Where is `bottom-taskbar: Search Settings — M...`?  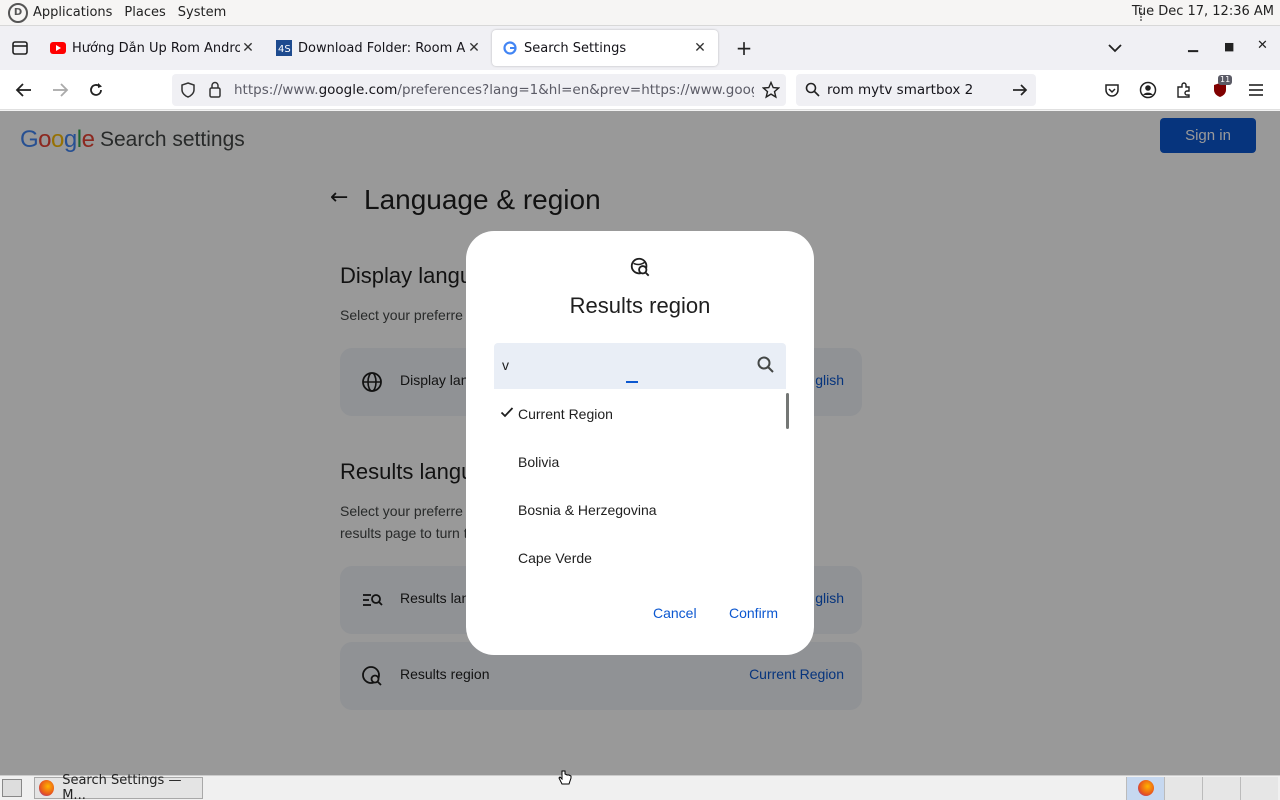 bottom-taskbar: Search Settings — M... is located at coordinates (640, 786).